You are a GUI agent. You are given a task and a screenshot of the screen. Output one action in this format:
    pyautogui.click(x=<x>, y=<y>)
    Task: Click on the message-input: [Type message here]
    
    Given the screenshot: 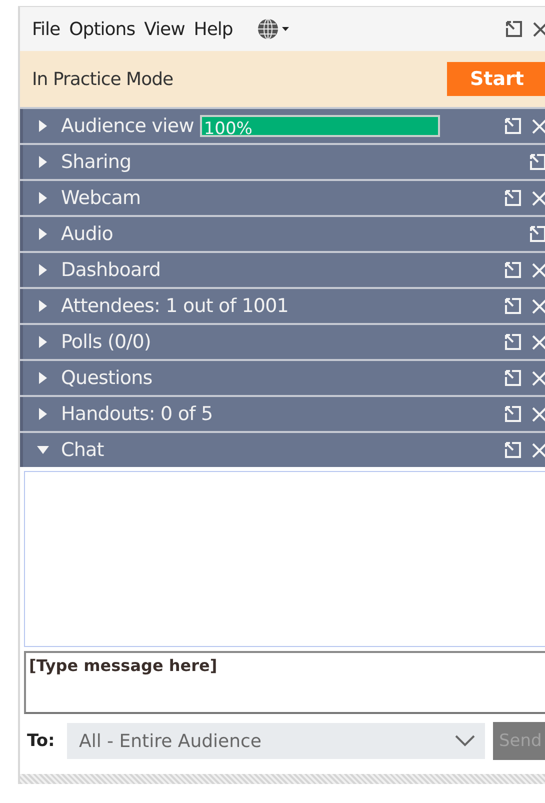 What is the action you would take?
    pyautogui.click(x=284, y=682)
    